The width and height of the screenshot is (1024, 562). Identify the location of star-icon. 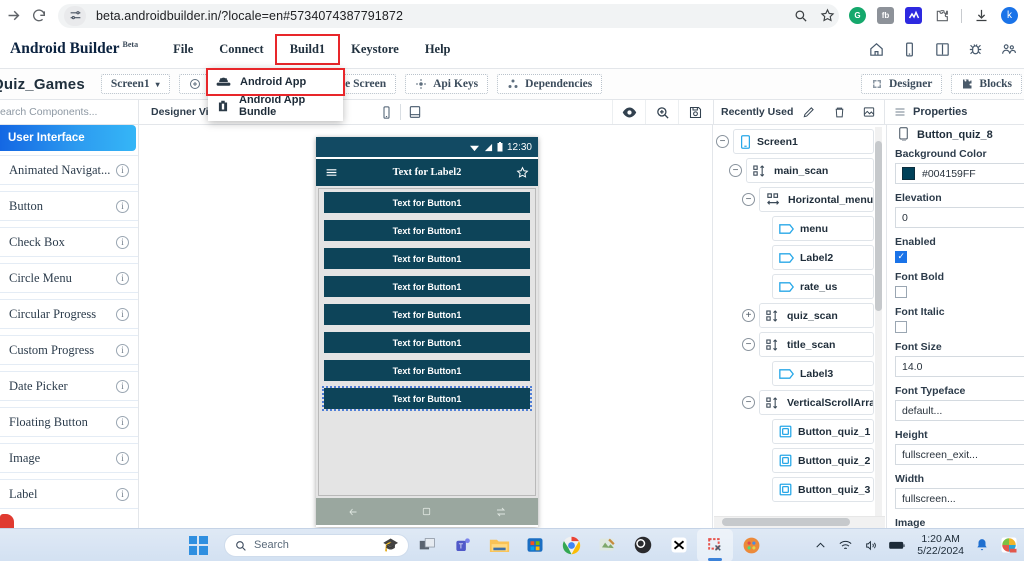
(522, 172).